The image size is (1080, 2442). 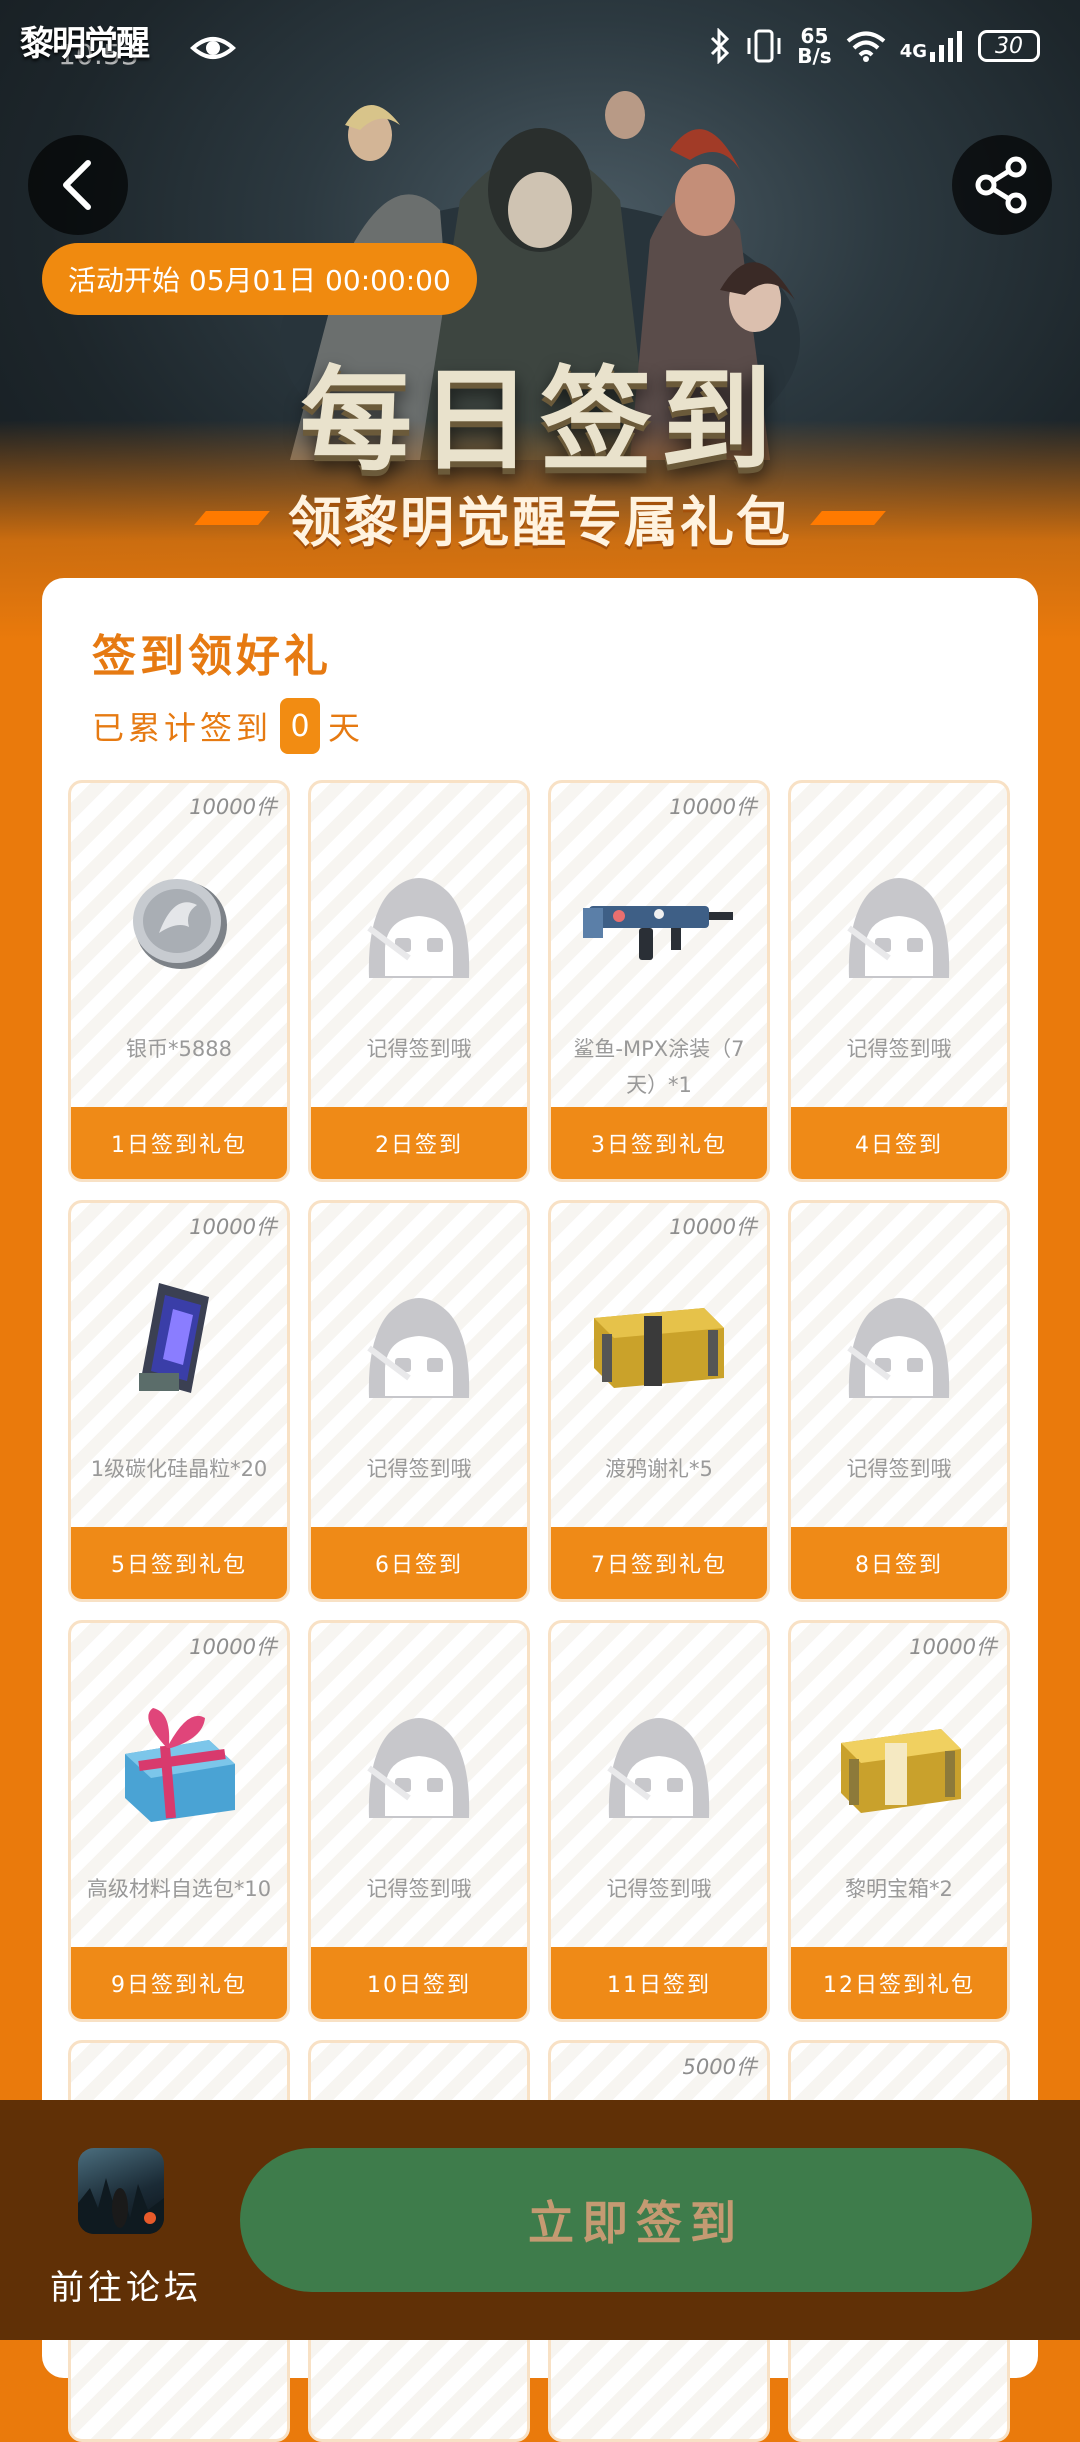 What do you see at coordinates (659, 1469) in the screenshot?
I see `reward-name: 渡鸦谢礼*5` at bounding box center [659, 1469].